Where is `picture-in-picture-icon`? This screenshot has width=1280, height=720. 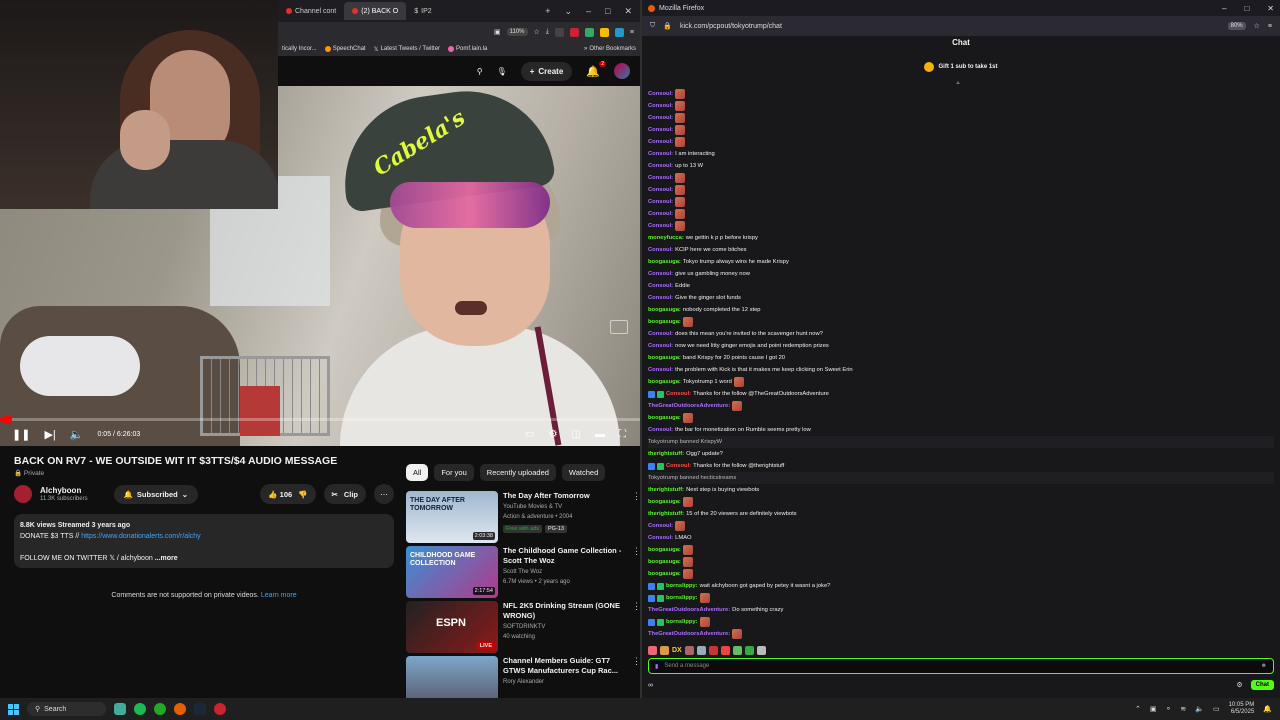 picture-in-picture-icon is located at coordinates (619, 327).